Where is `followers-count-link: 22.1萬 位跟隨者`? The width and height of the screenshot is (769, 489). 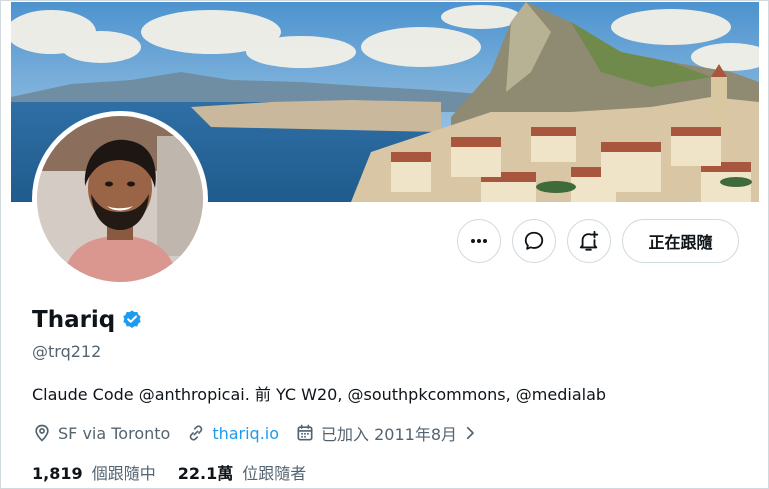 followers-count-link: 22.1萬 位跟隨者 is located at coordinates (242, 472).